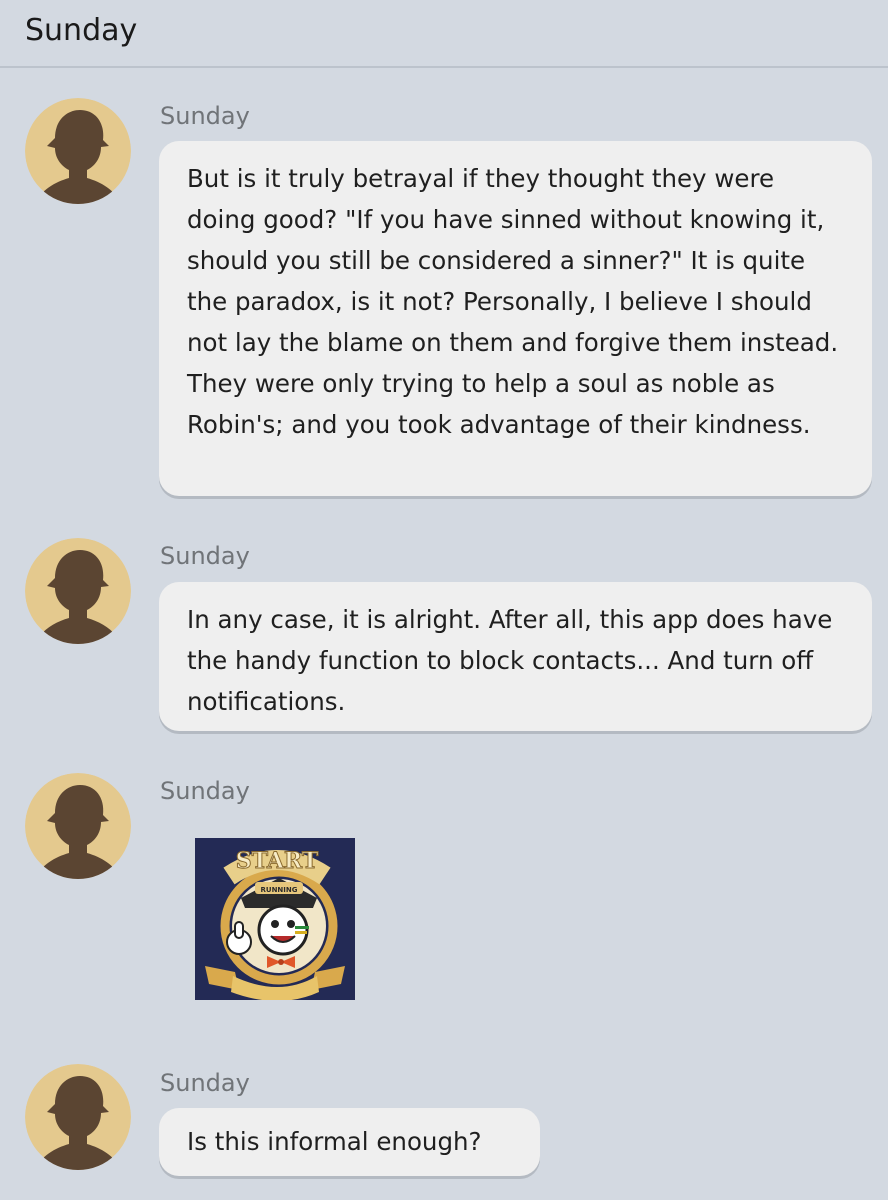  What do you see at coordinates (81, 30) in the screenshot?
I see `chat-title: Sunday` at bounding box center [81, 30].